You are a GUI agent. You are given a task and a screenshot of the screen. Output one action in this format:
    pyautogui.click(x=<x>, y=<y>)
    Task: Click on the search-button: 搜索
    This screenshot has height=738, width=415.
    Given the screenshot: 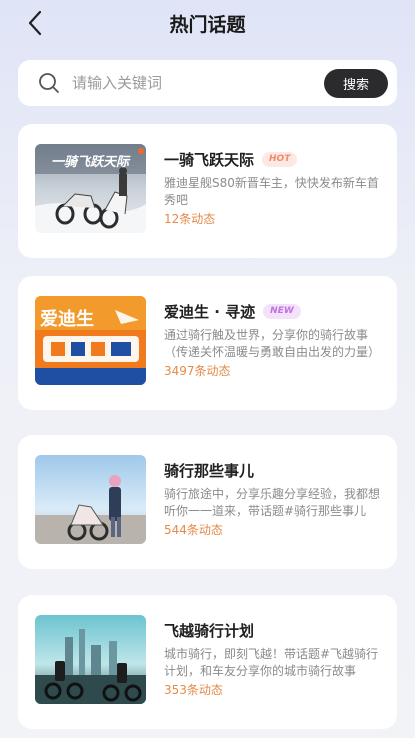 What is the action you would take?
    pyautogui.click(x=356, y=83)
    